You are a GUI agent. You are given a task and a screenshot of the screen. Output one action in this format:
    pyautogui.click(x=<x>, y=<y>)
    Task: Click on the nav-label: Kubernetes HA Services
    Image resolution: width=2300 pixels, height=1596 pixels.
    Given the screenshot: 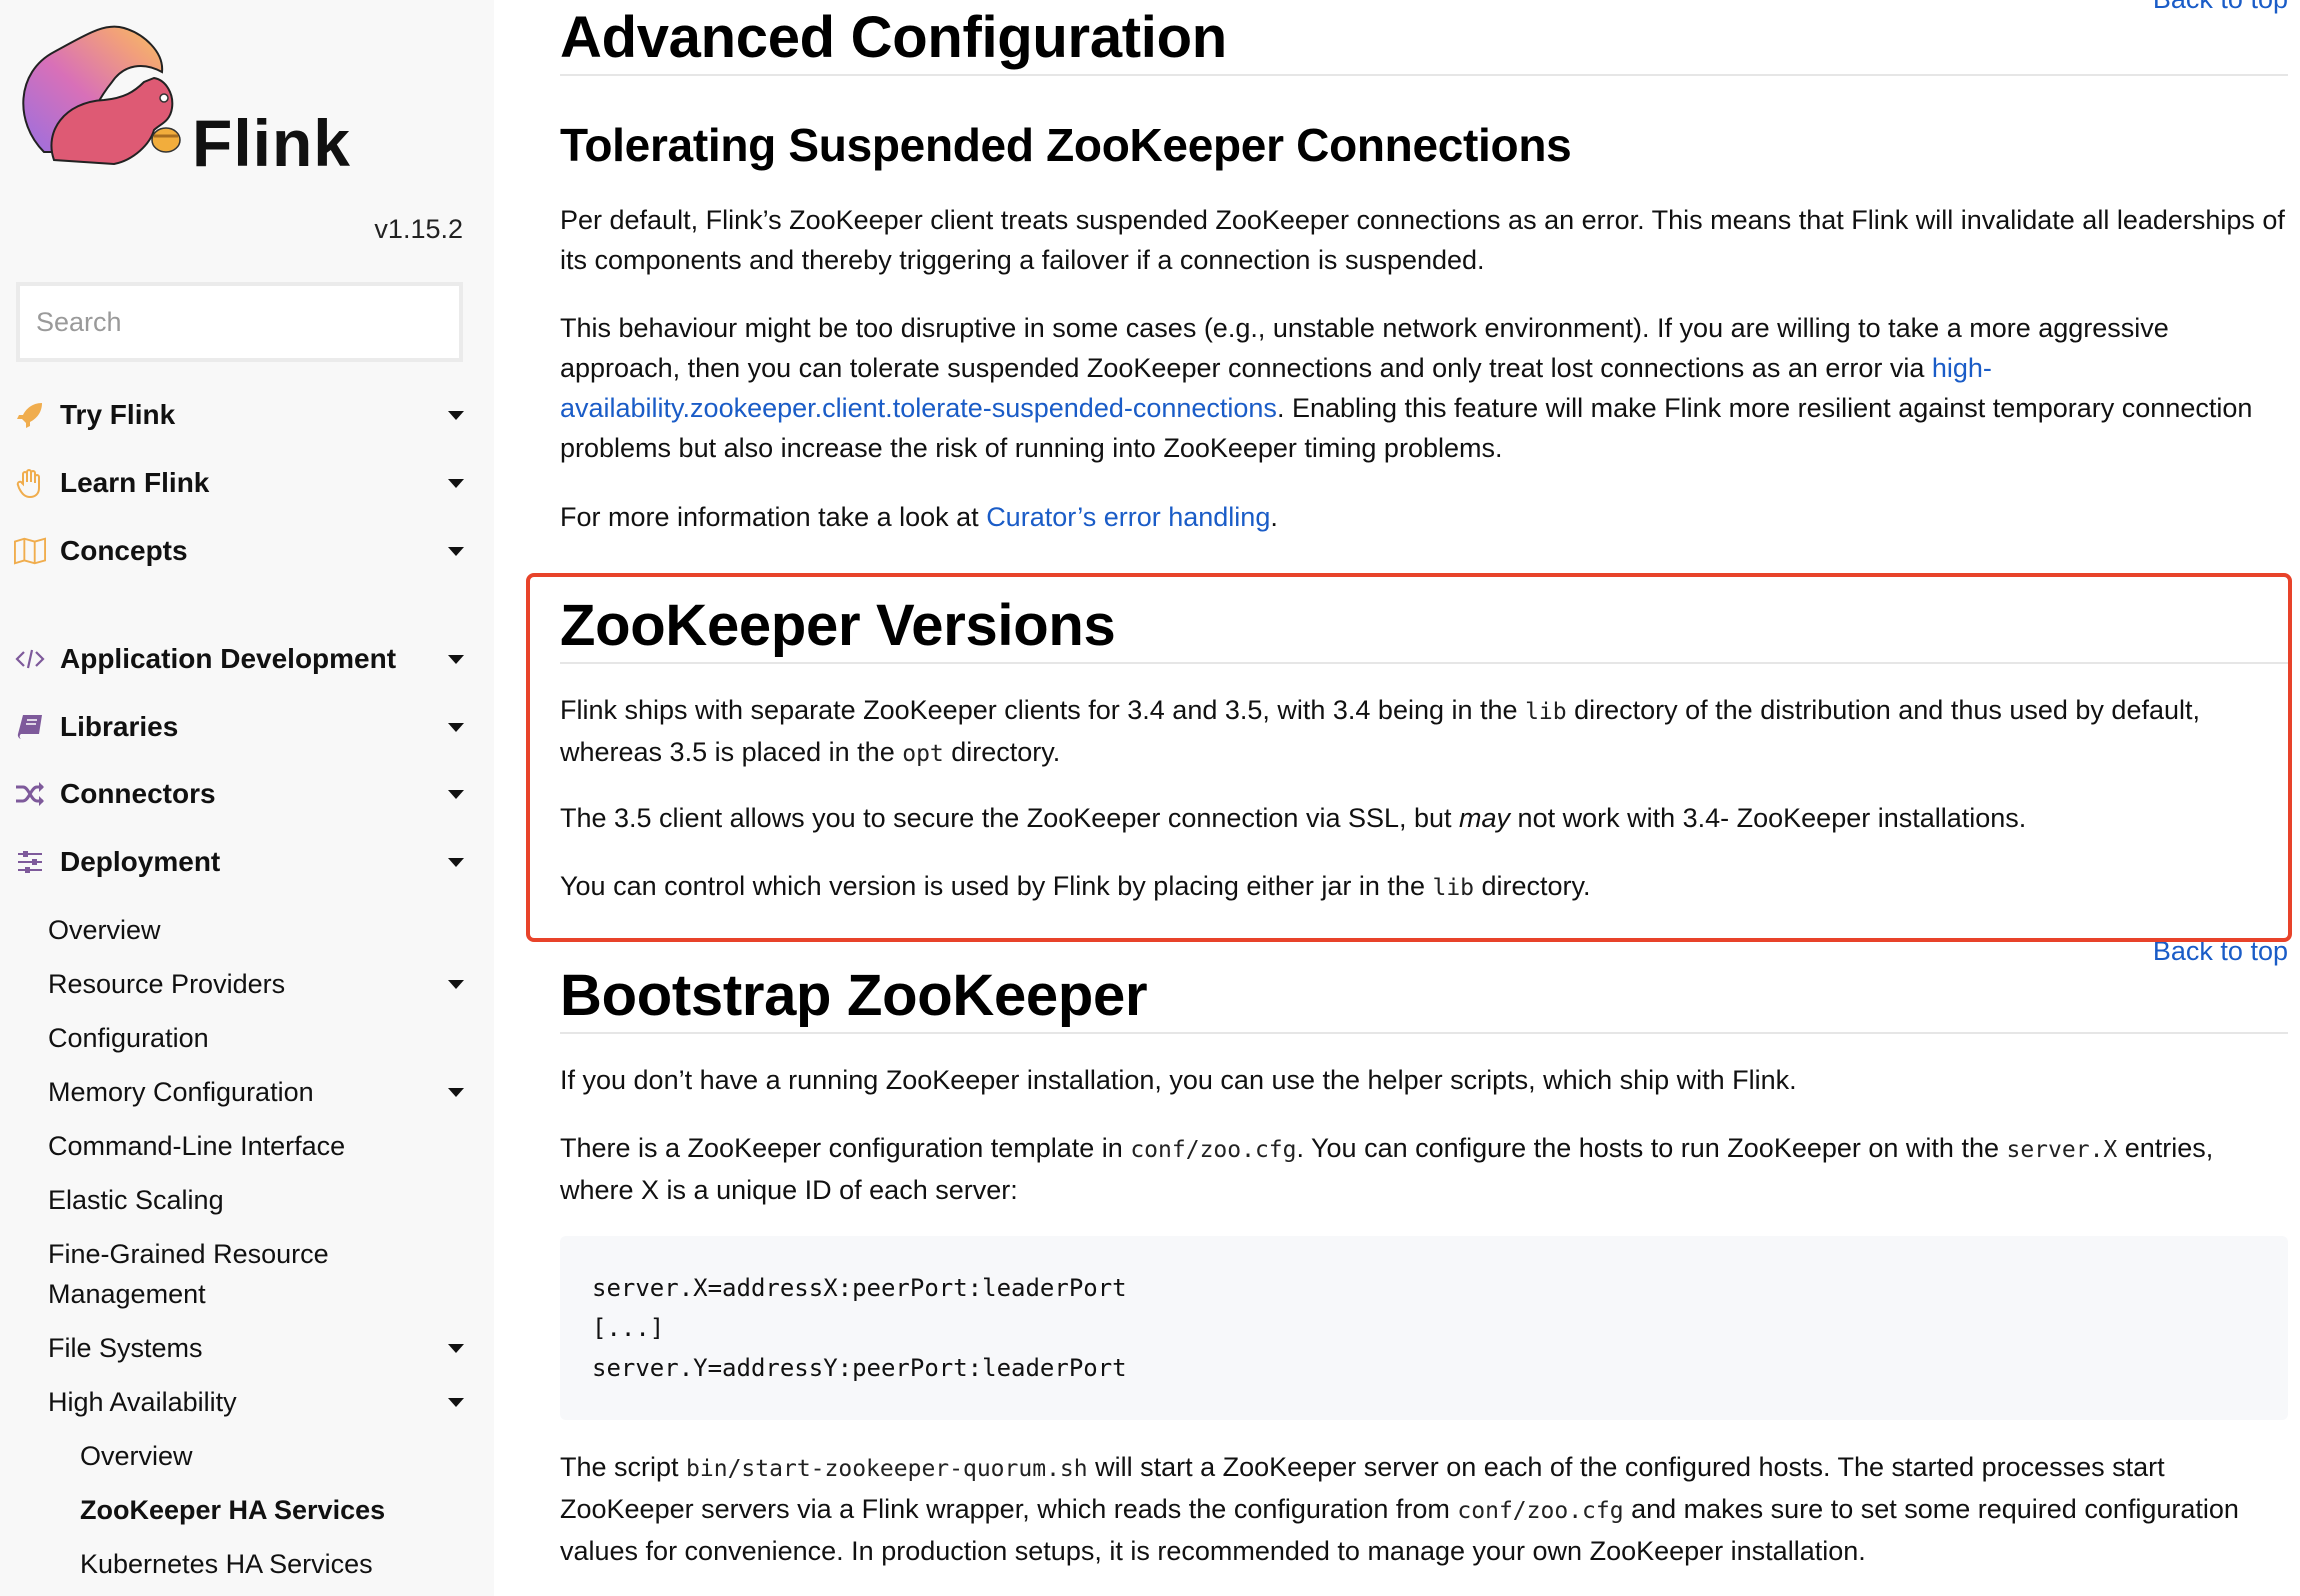 What is the action you would take?
    pyautogui.click(x=226, y=1564)
    